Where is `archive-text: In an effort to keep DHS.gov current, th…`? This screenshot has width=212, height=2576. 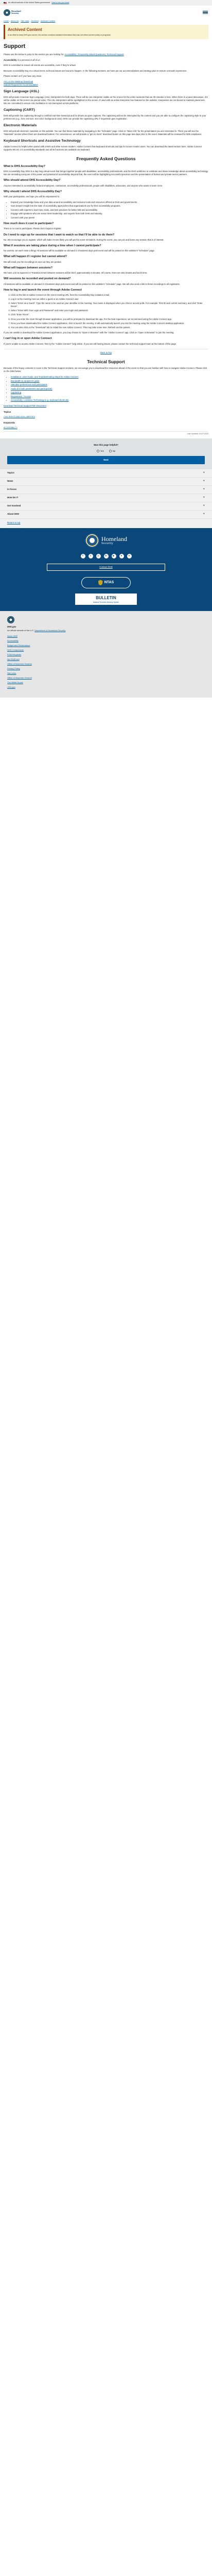 archive-text: In an effort to keep DHS.gov current, th… is located at coordinates (59, 35).